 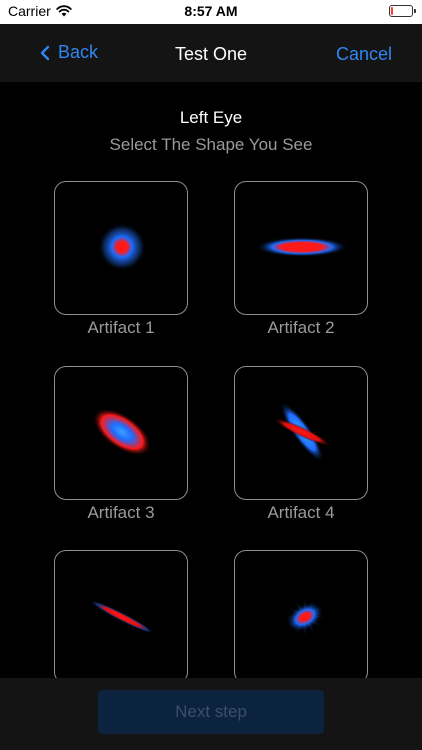 I want to click on cancel-button: Cancel, so click(x=364, y=54).